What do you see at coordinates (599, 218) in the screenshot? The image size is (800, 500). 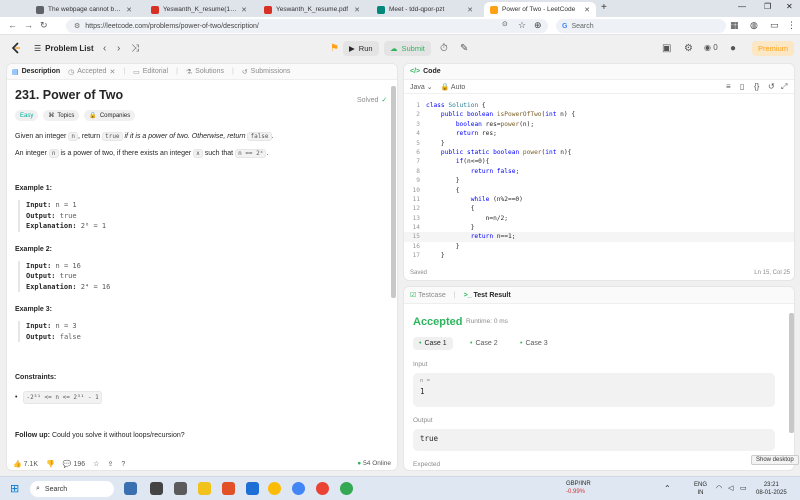 I see `code-line: 13 n=n/2;` at bounding box center [599, 218].